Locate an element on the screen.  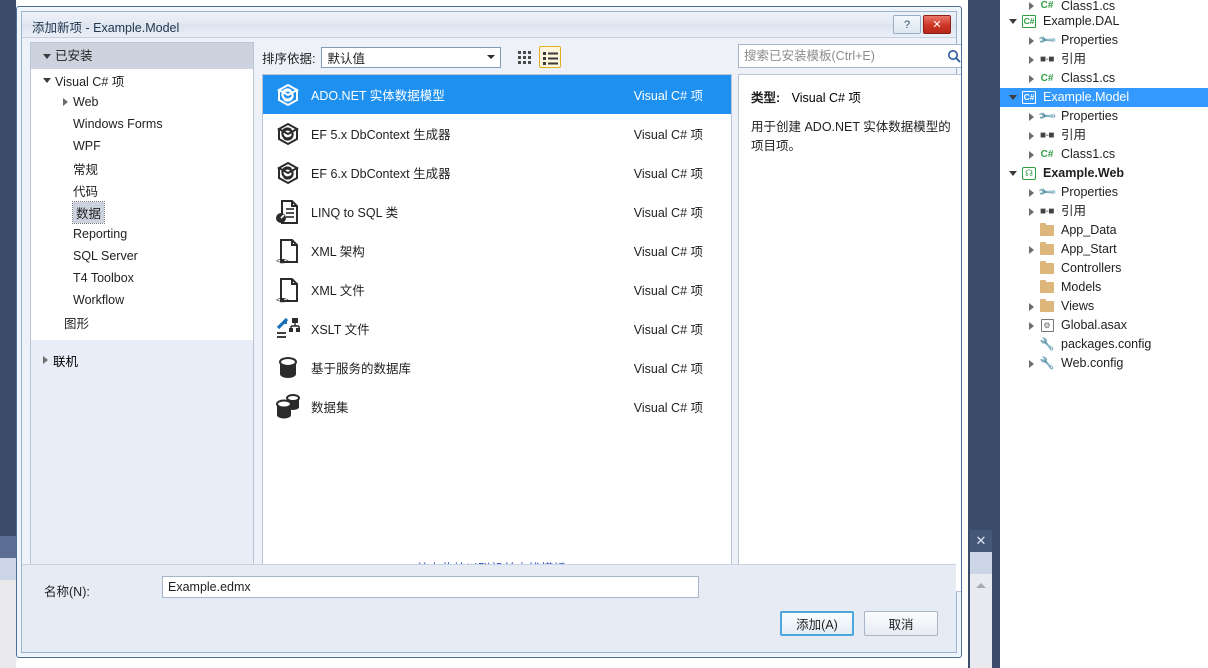
folder-icon is located at coordinates (1047, 249).